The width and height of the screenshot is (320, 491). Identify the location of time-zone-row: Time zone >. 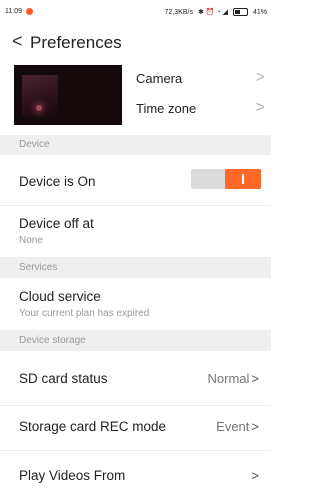
(203, 109).